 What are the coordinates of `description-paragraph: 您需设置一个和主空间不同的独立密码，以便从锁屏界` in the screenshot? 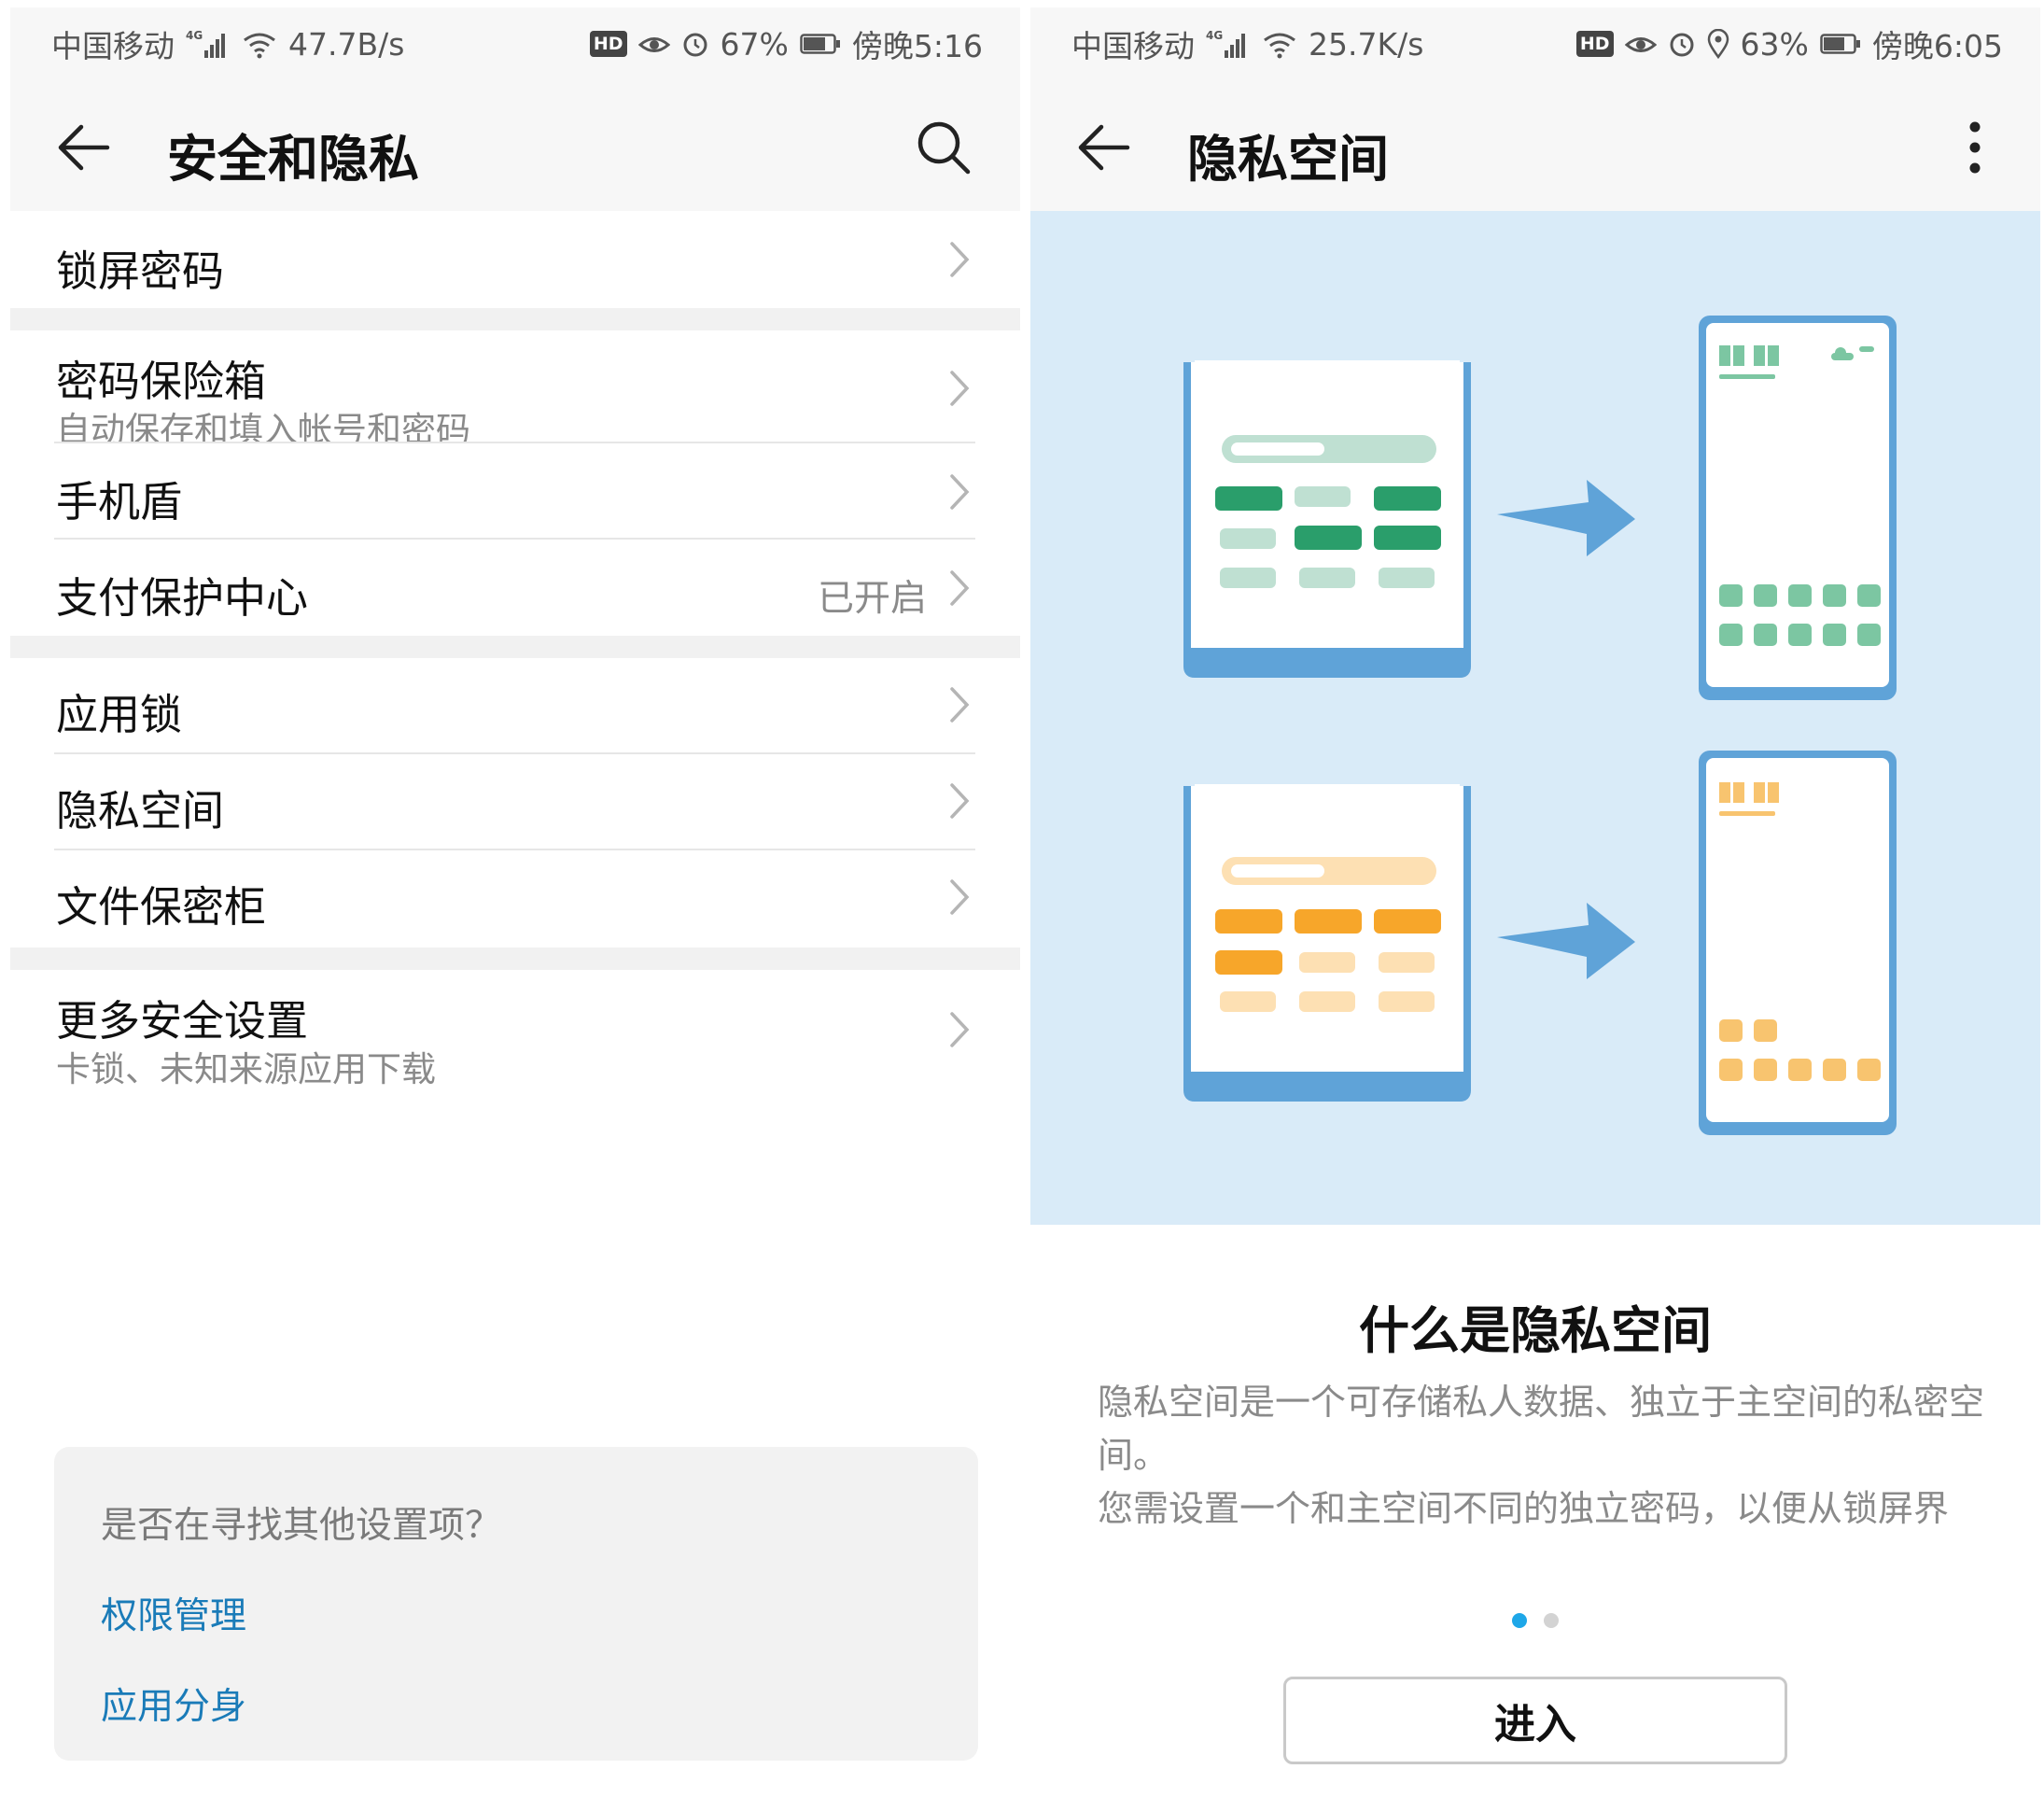 It's located at (1524, 1508).